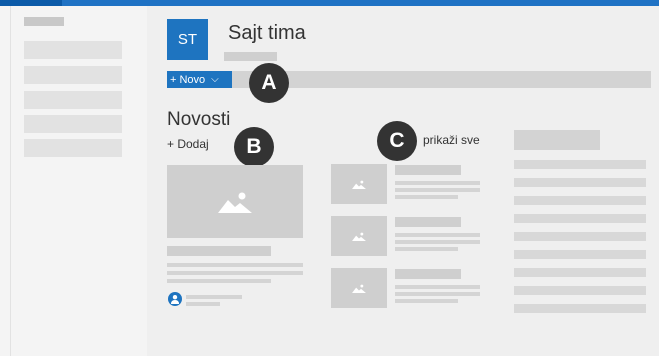  Describe the element at coordinates (397, 141) in the screenshot. I see `callout-c: C` at that location.